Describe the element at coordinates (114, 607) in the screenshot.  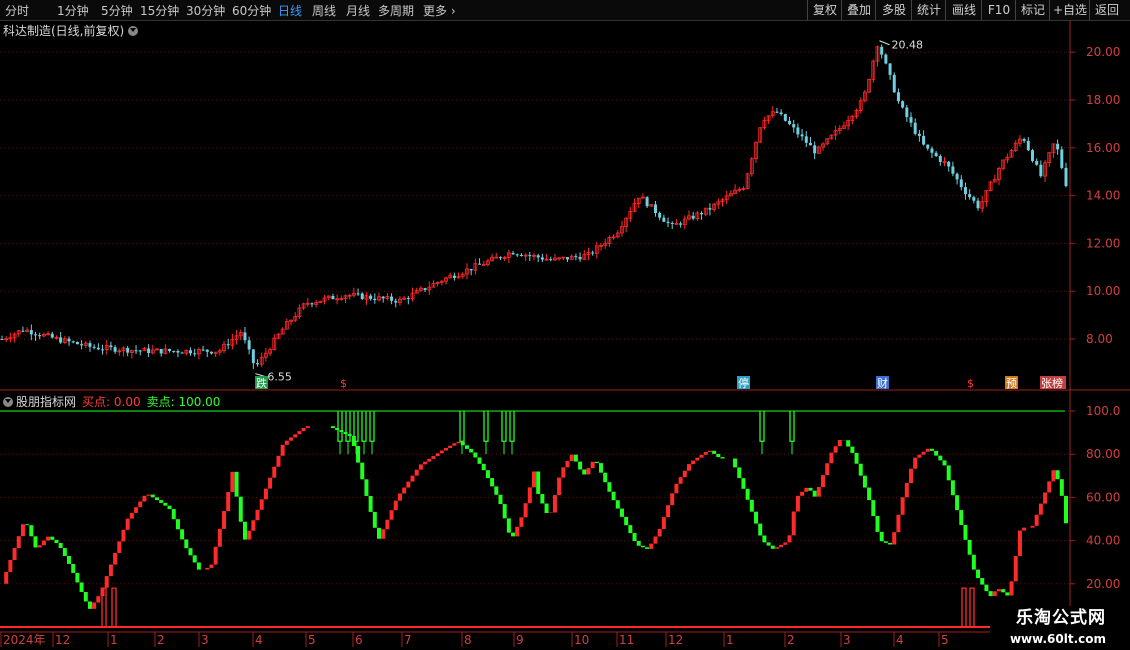
I see `buy-signal-spike` at that location.